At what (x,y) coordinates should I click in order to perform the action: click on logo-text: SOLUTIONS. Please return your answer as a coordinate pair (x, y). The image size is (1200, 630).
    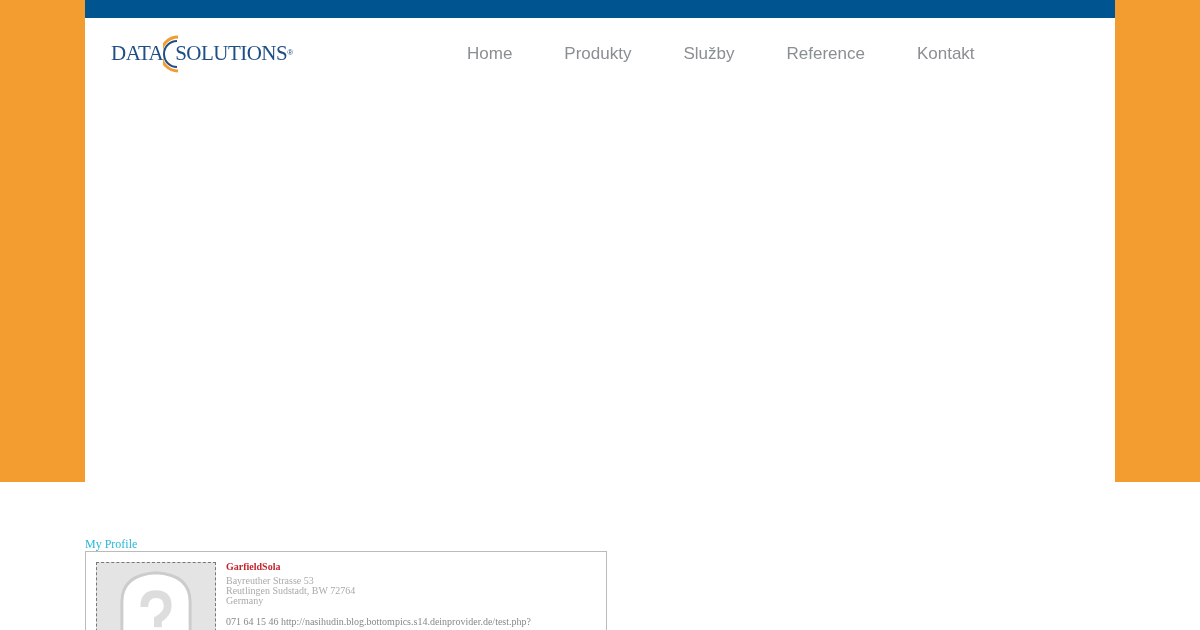
    Looking at the image, I should click on (231, 54).